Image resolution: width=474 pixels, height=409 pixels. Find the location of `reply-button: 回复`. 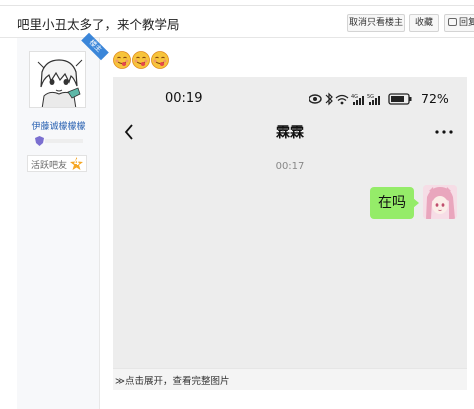

reply-button: 回复 is located at coordinates (459, 23).